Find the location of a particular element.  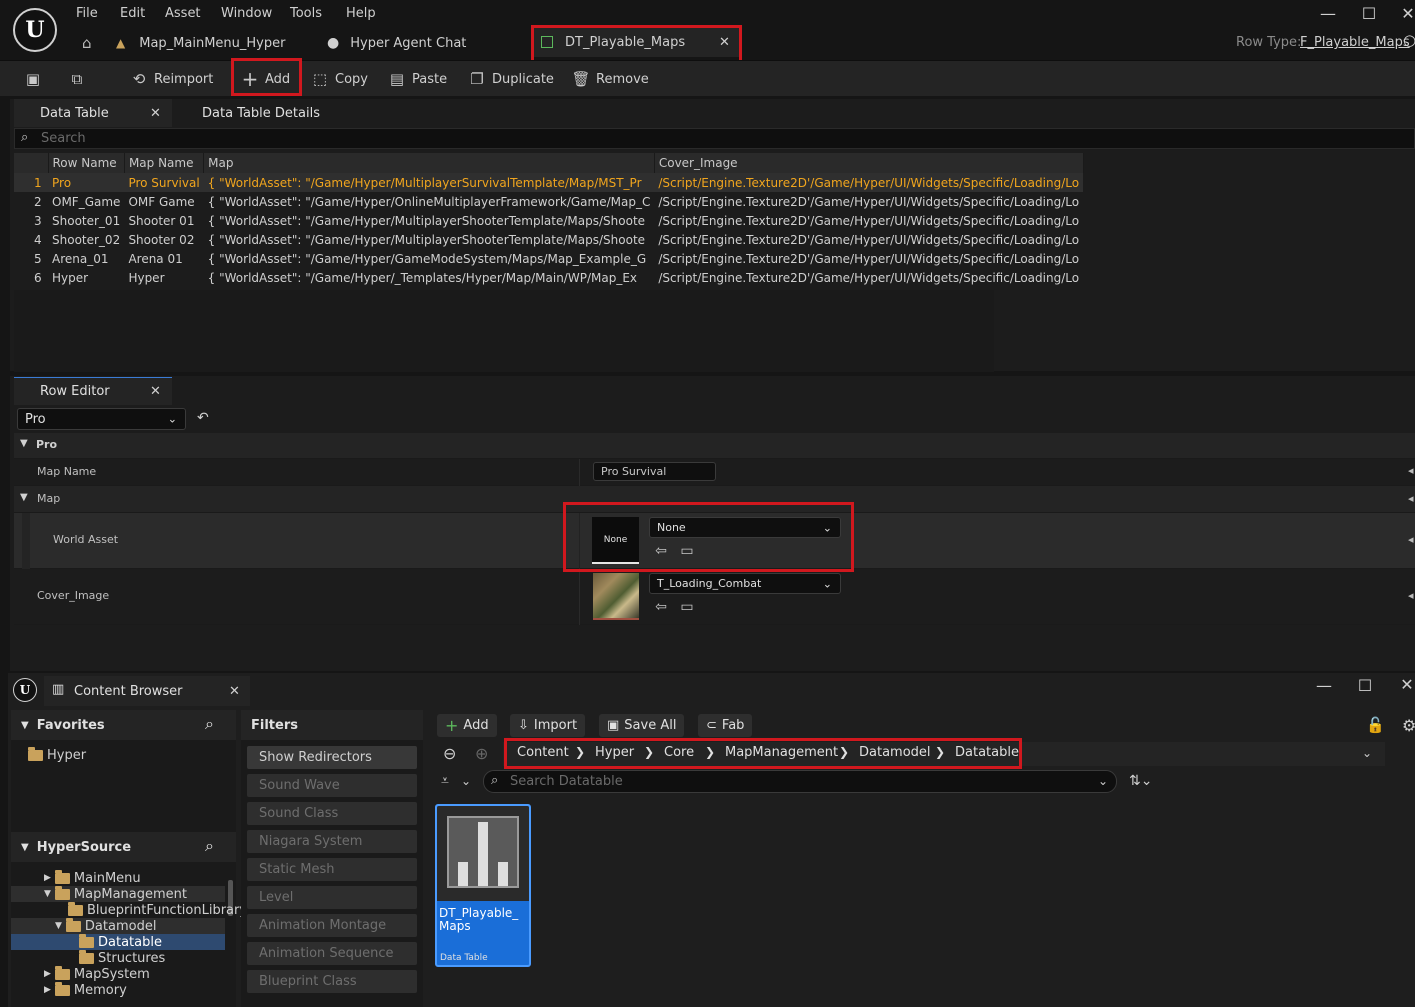

filter-funnel-icon: ⩡ is located at coordinates (445, 781).